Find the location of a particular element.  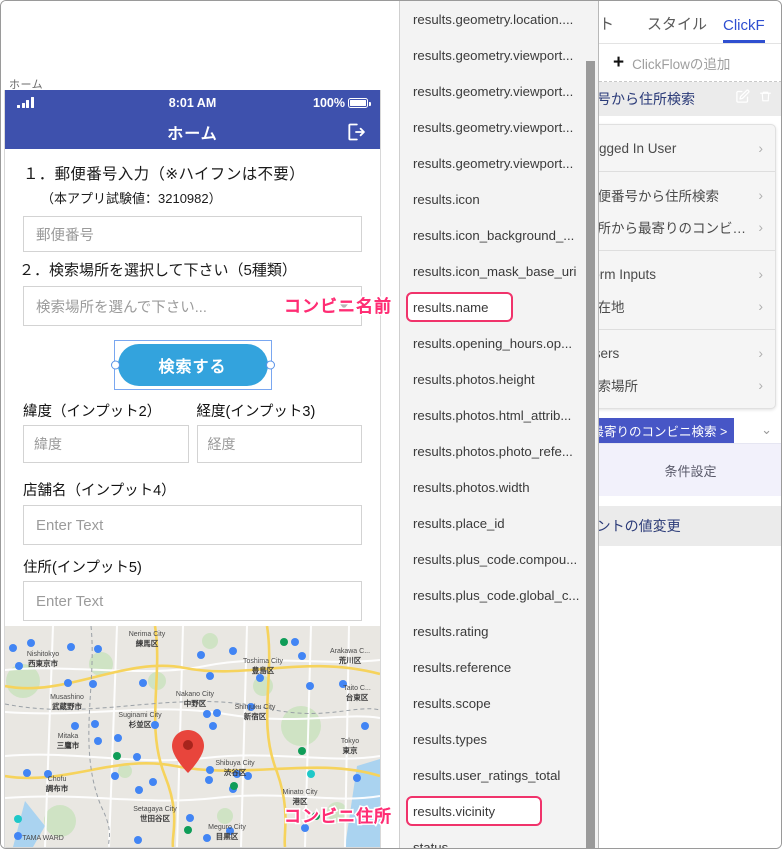

logout-icon is located at coordinates (356, 132).